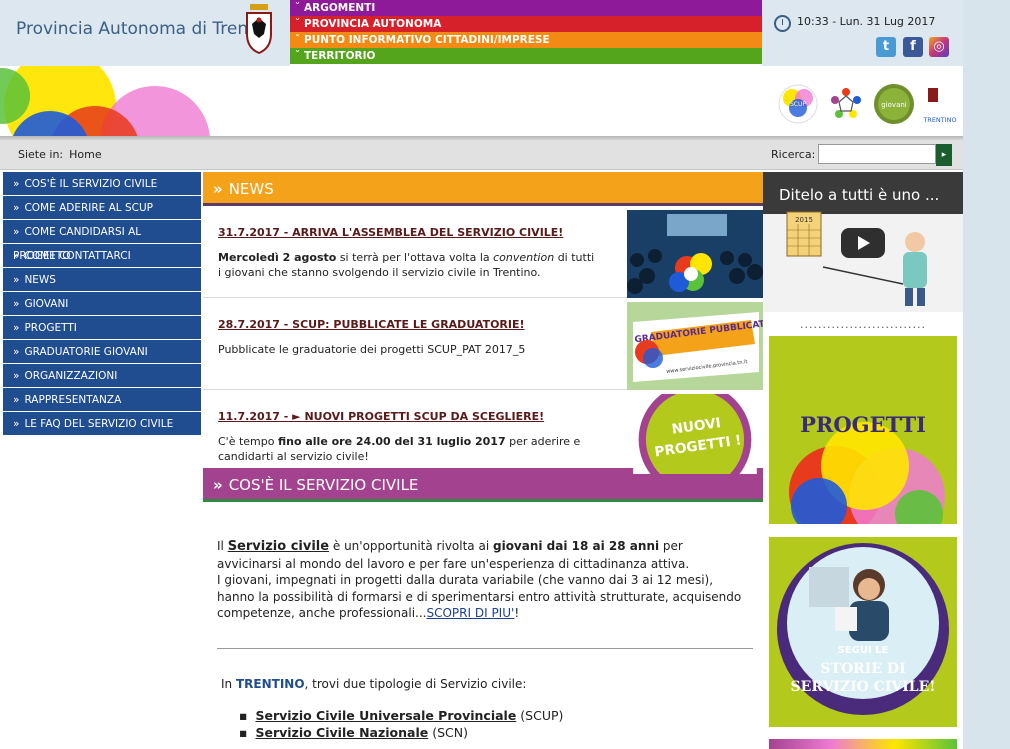  I want to click on brand-area: Provincia Autonoma di Trento, so click(145, 33).